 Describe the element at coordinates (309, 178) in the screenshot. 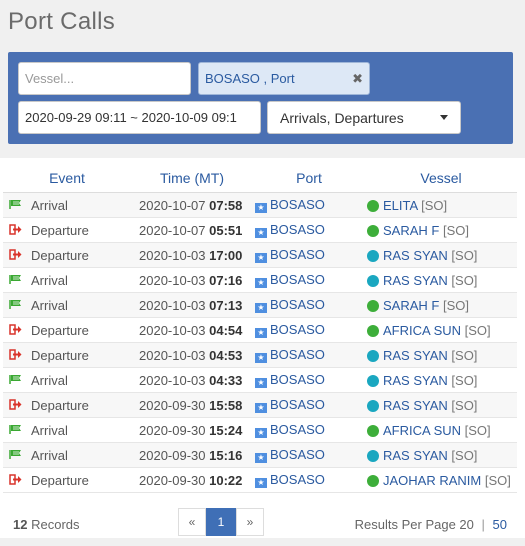

I see `header-port: Port` at that location.